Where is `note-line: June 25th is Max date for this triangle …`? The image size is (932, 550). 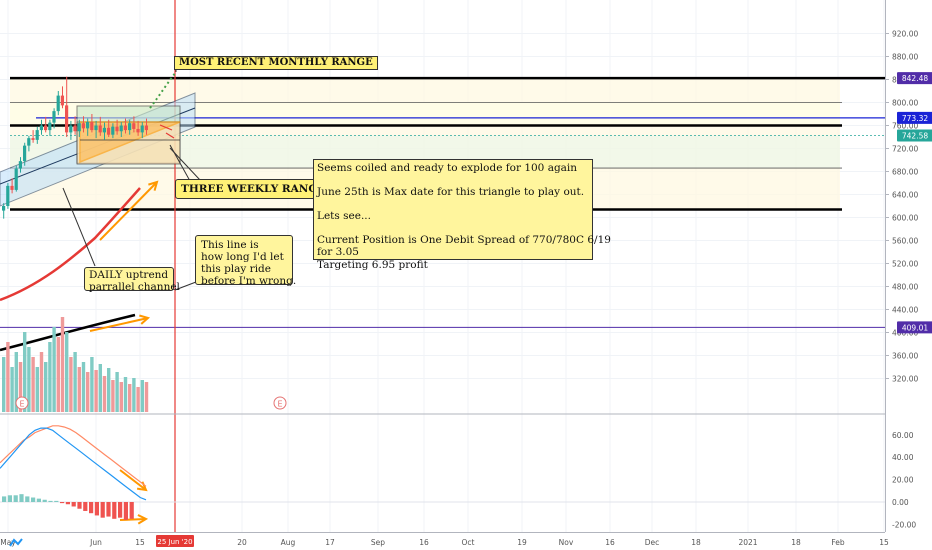 note-line: June 25th is Max date for this triangle … is located at coordinates (451, 192).